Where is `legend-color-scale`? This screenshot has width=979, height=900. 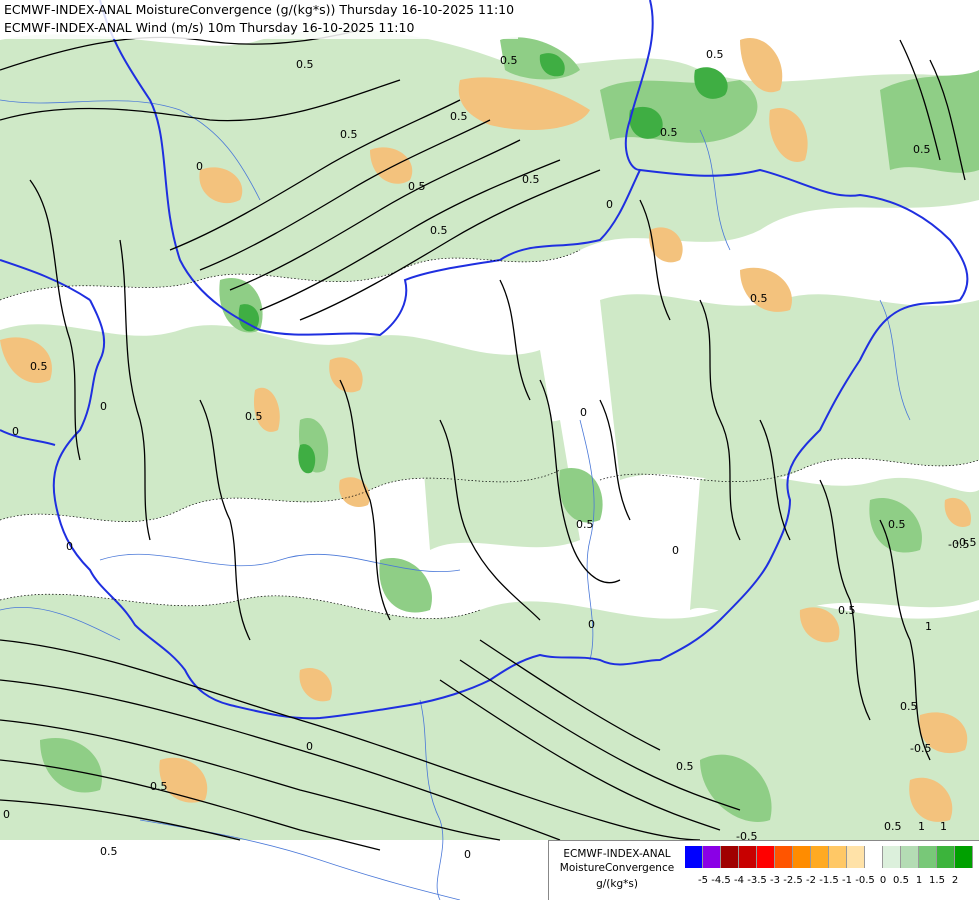
legend-color-scale is located at coordinates (829, 857).